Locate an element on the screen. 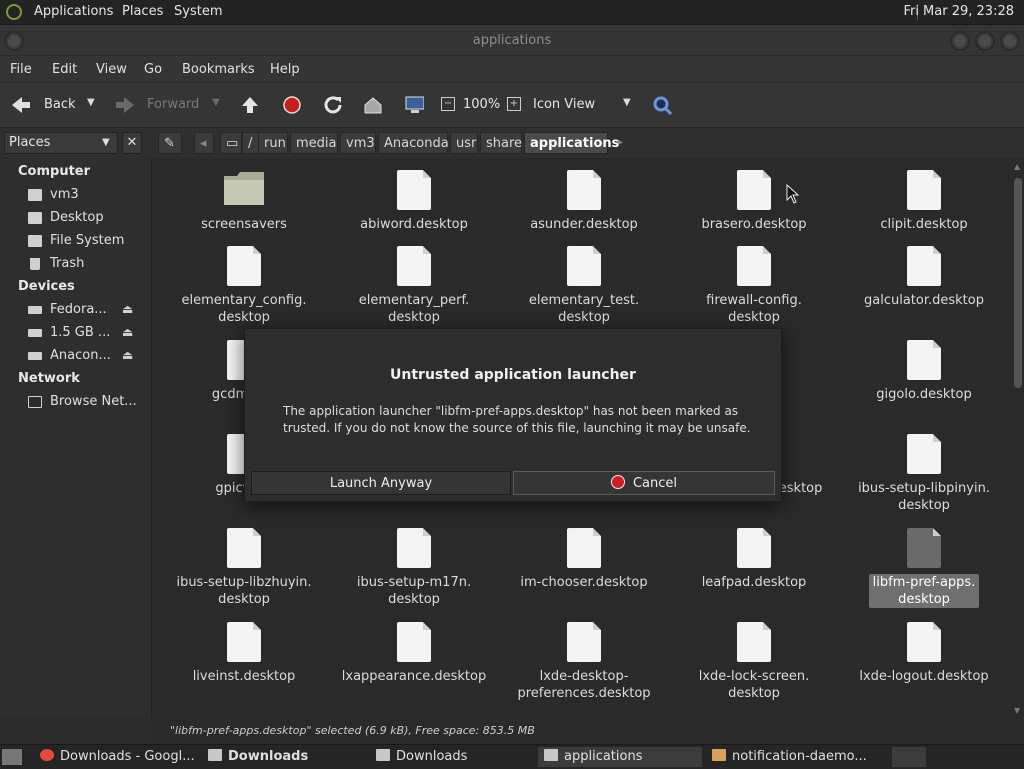  view-mode-select: Icon View is located at coordinates (564, 104).